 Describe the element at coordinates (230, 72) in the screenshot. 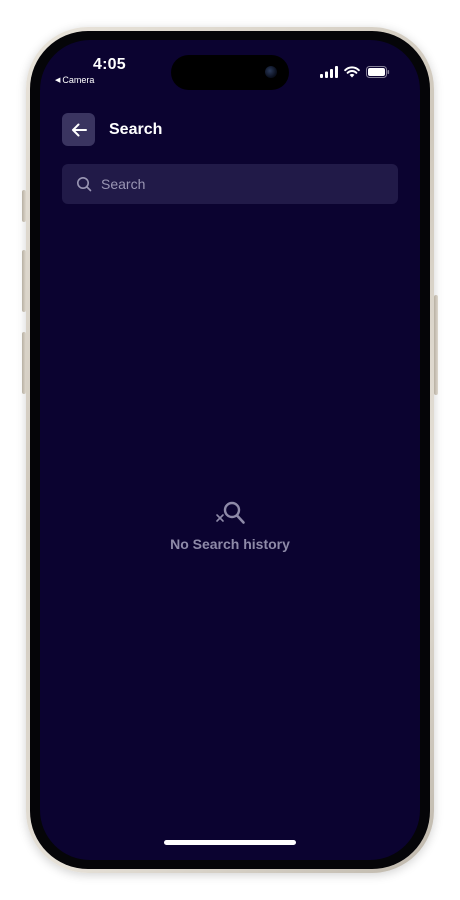

I see `dynamic-island` at that location.